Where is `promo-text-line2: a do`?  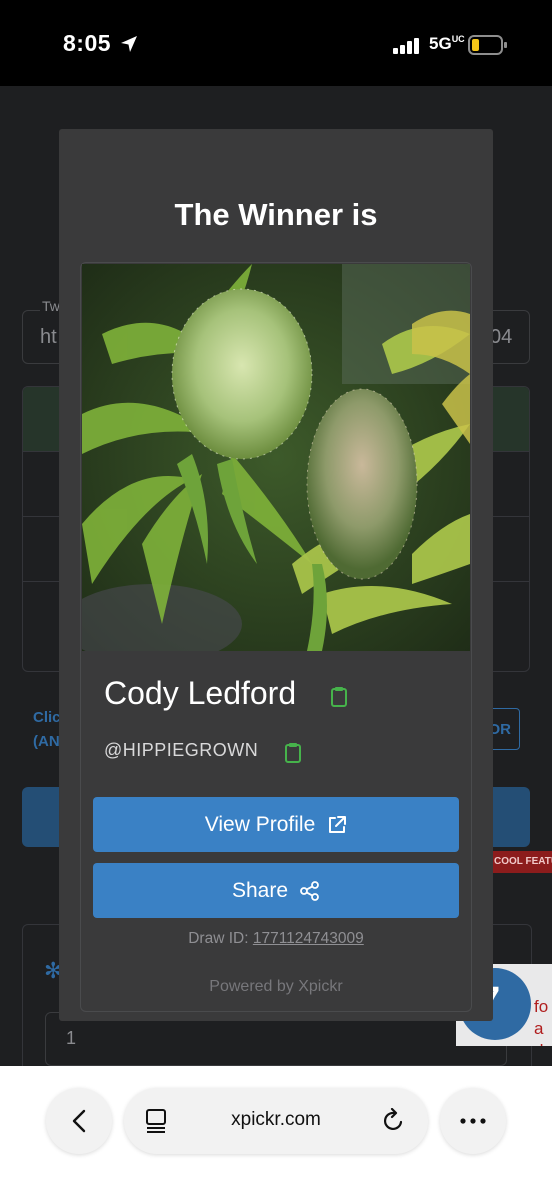 promo-text-line2: a do is located at coordinates (543, 1032).